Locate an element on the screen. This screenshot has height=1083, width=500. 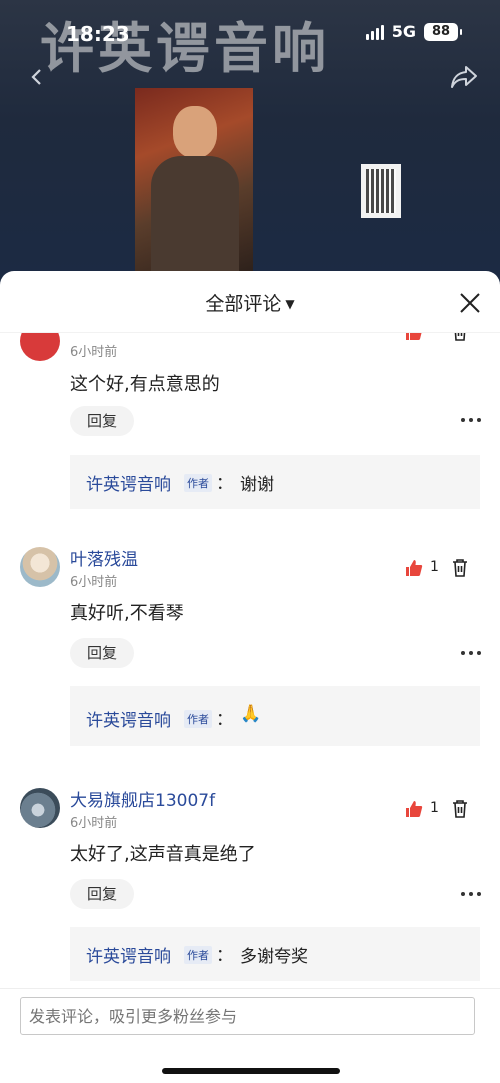
author-reply: 许英谔音响 作者 ： 多谢夸奖 is located at coordinates (275, 954).